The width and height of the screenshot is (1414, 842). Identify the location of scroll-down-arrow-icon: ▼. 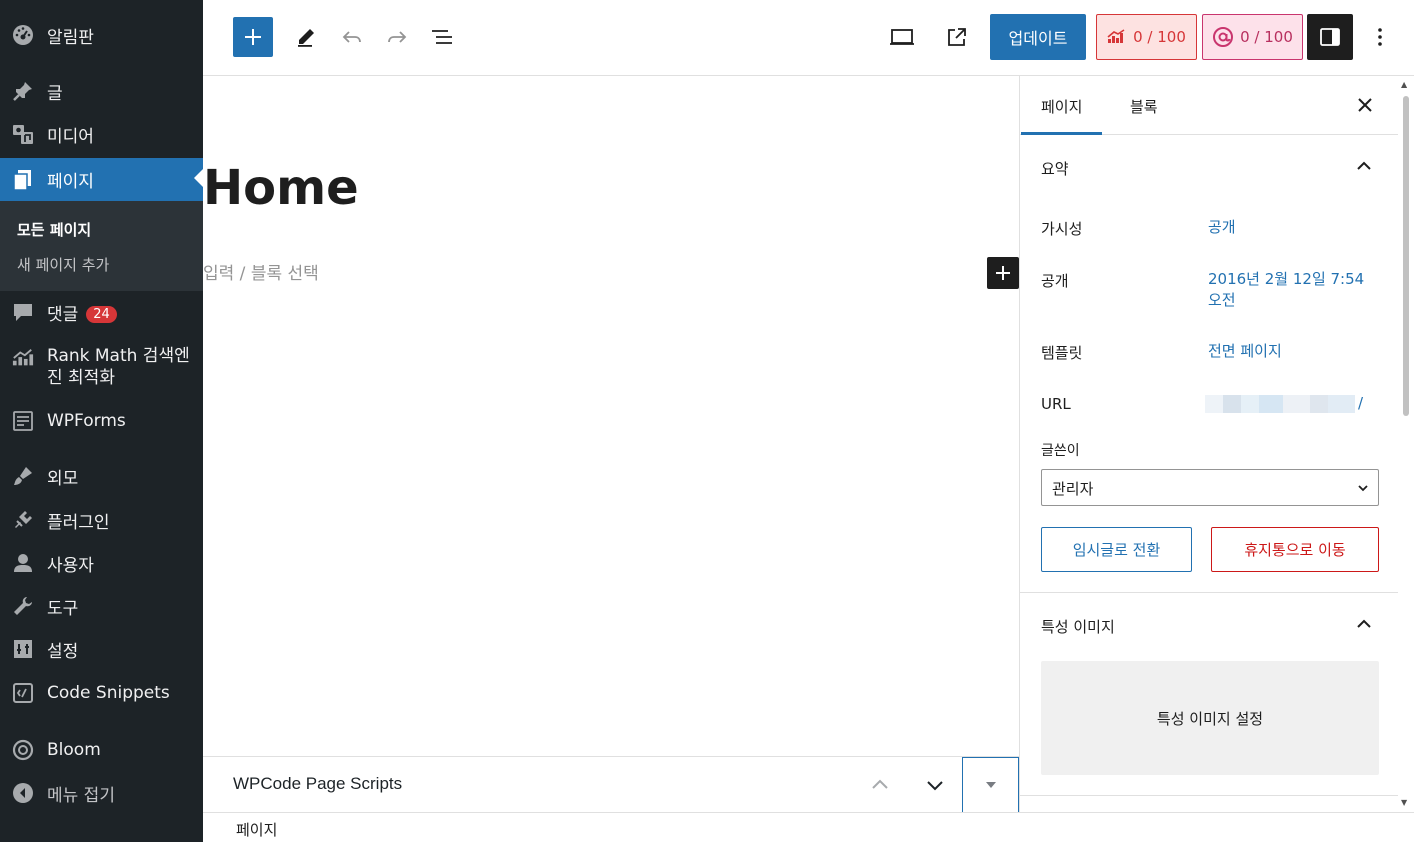
(1404, 802).